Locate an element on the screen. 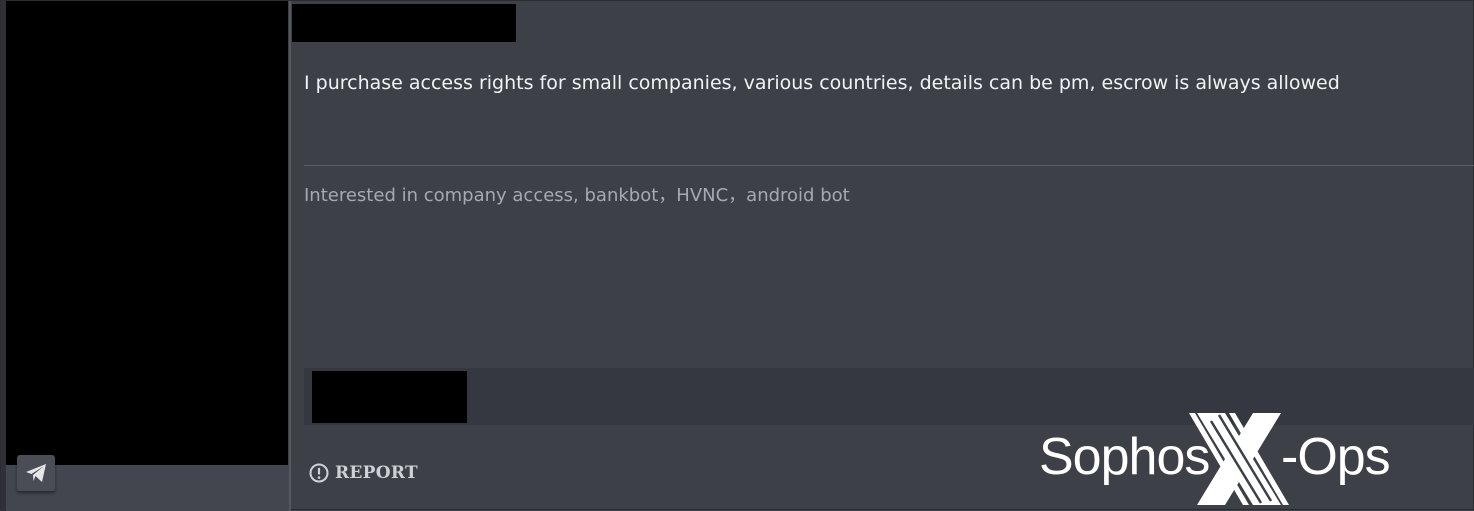 The image size is (1474, 511). redacted-reactions is located at coordinates (389, 397).